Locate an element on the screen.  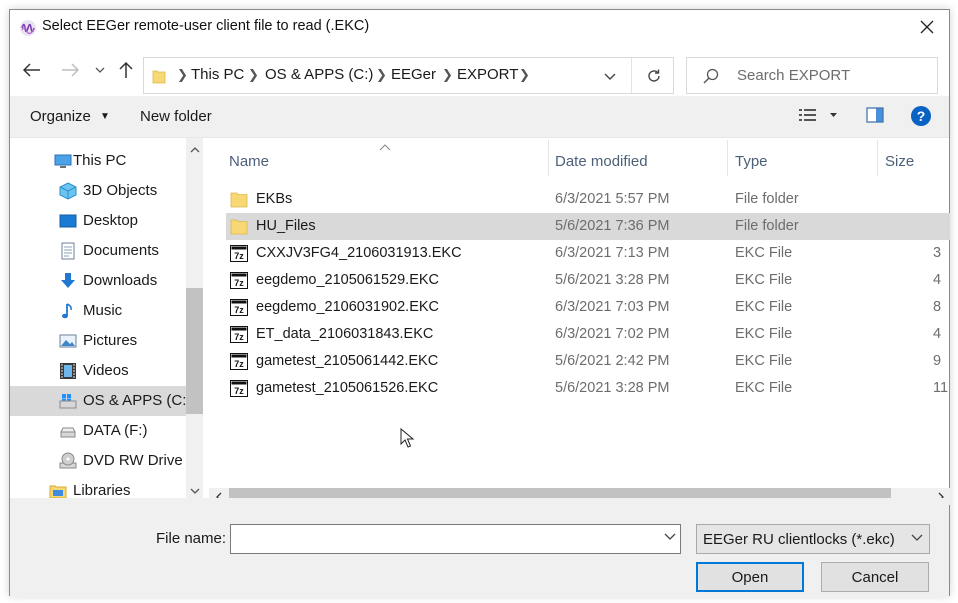
caret-down-icon: ▼ is located at coordinates (105, 116).